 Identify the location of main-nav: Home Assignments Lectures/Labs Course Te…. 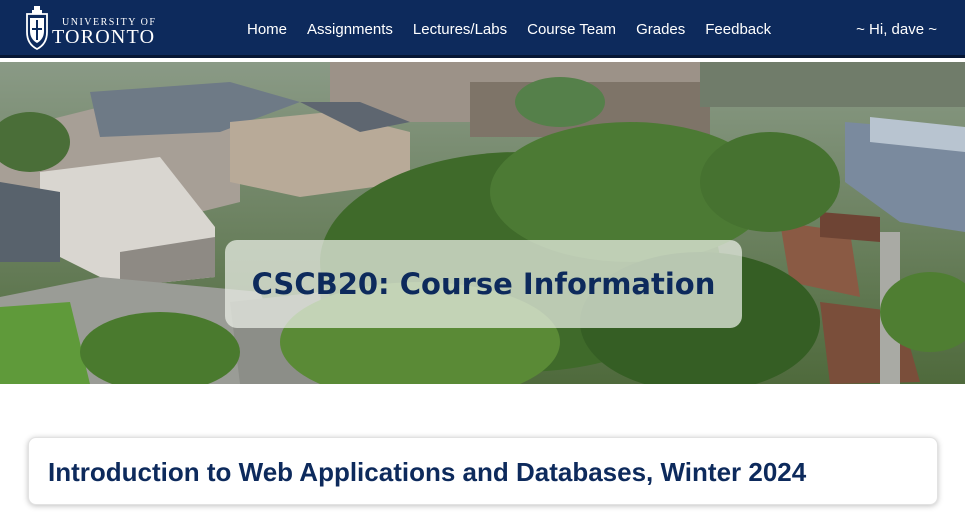
(509, 29).